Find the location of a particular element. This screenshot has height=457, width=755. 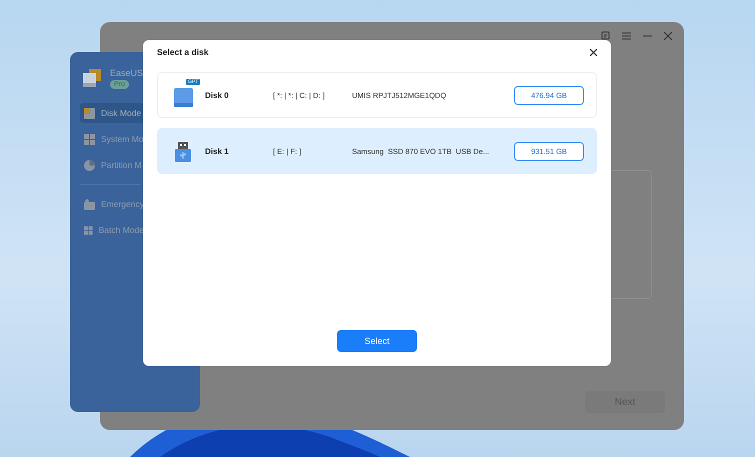

hard-drive-icon is located at coordinates (184, 96).